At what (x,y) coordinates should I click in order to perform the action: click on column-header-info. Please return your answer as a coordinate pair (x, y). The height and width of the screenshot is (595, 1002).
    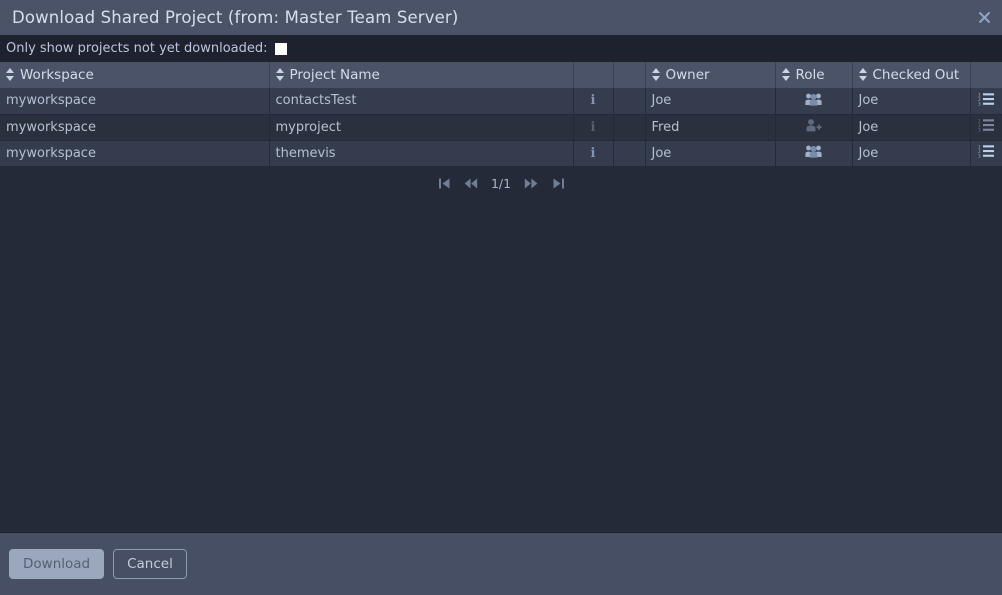
    Looking at the image, I should click on (593, 75).